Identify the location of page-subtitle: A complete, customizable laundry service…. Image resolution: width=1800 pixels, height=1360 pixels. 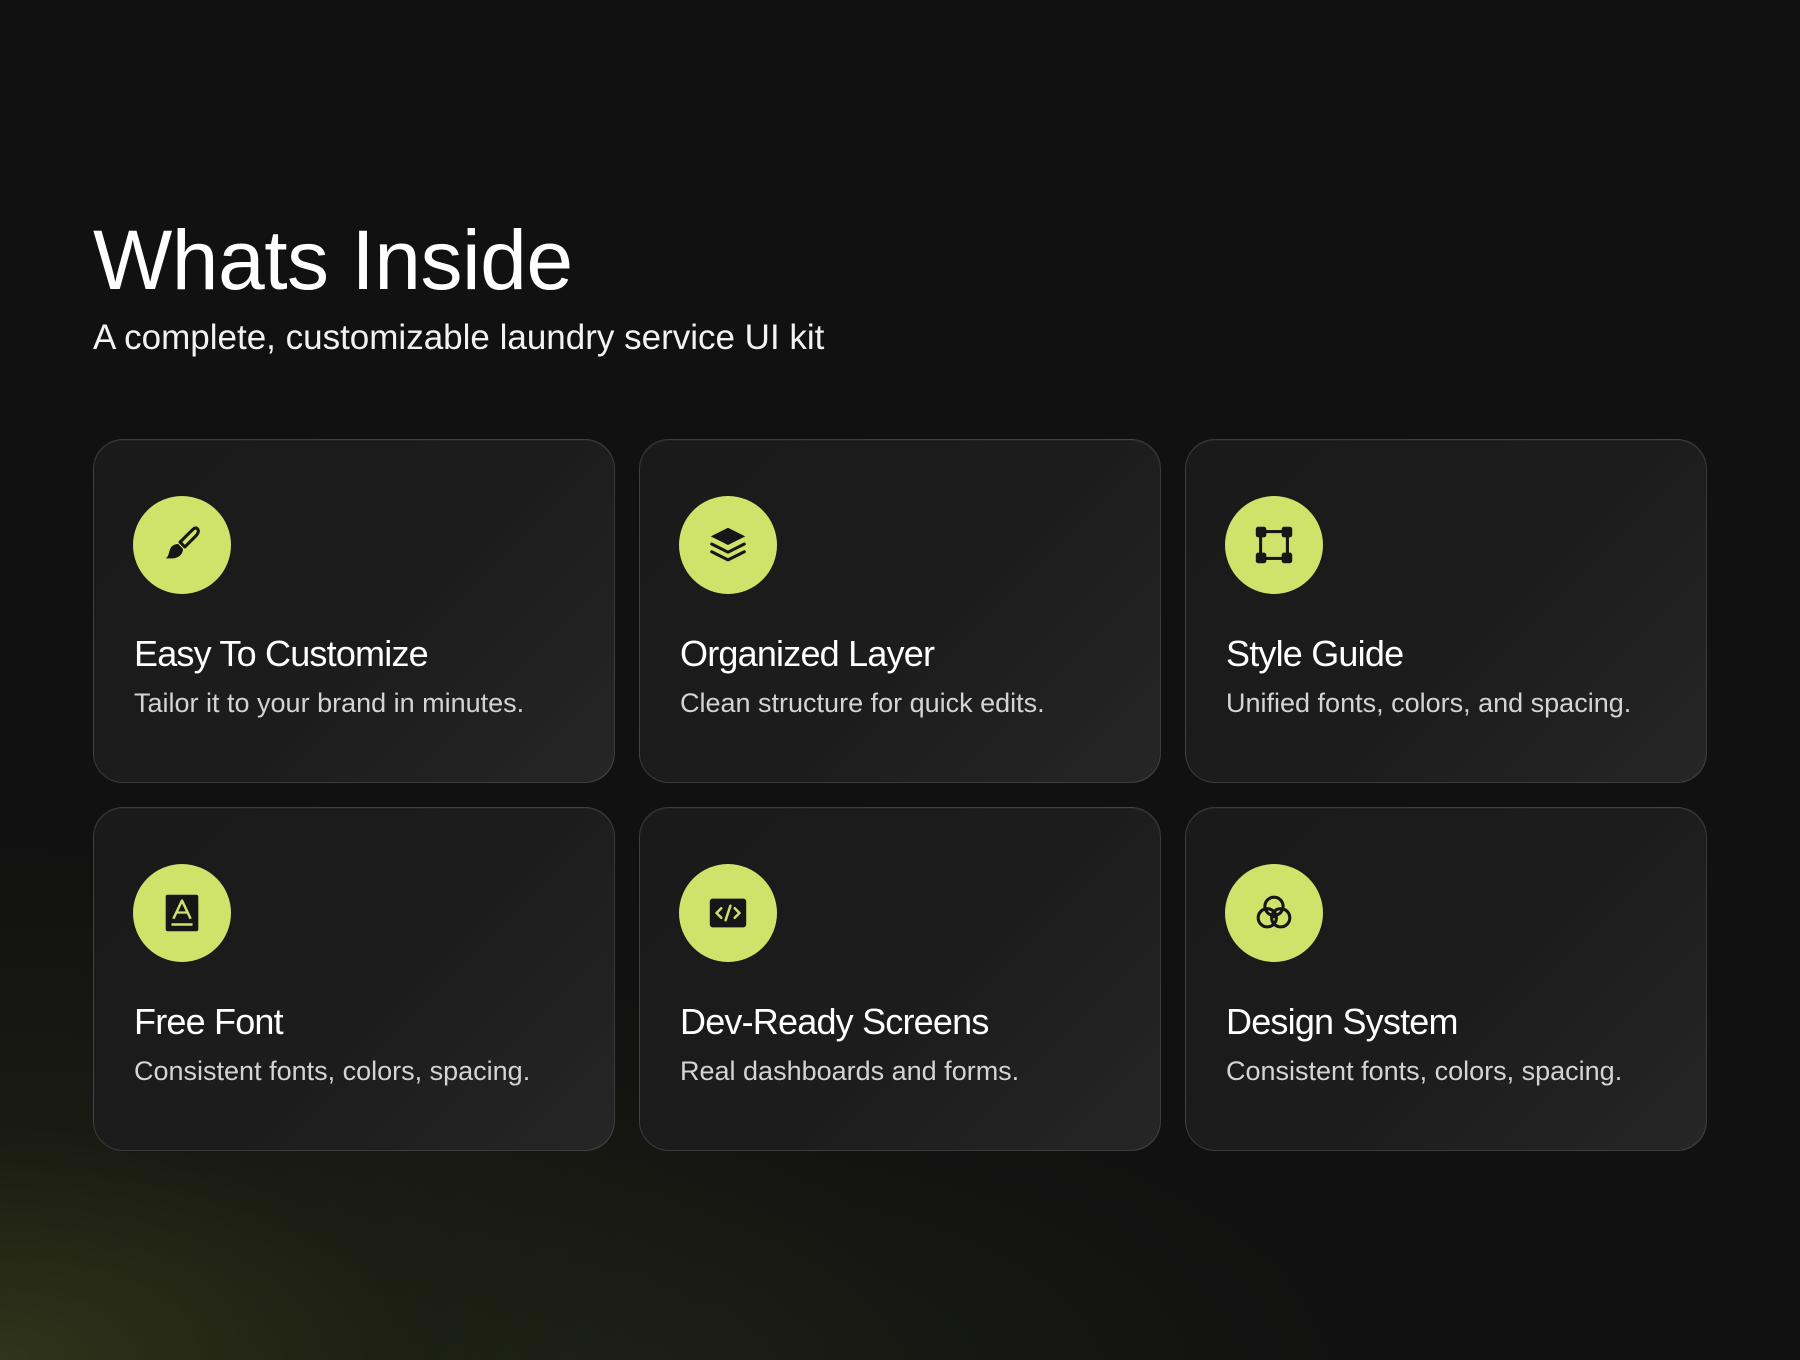
(459, 337).